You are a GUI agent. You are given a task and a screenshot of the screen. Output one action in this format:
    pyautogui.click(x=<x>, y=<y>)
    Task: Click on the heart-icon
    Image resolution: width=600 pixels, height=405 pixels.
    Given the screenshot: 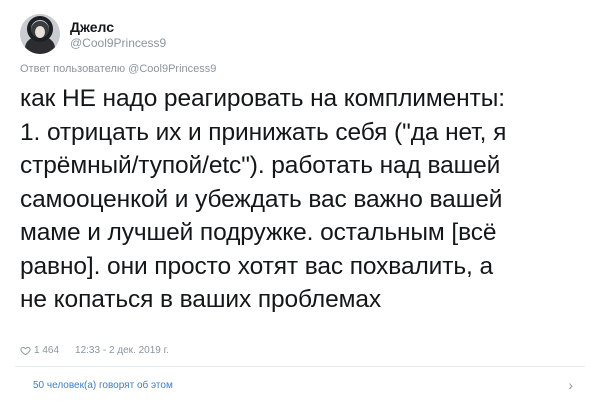 What is the action you would take?
    pyautogui.click(x=25, y=350)
    